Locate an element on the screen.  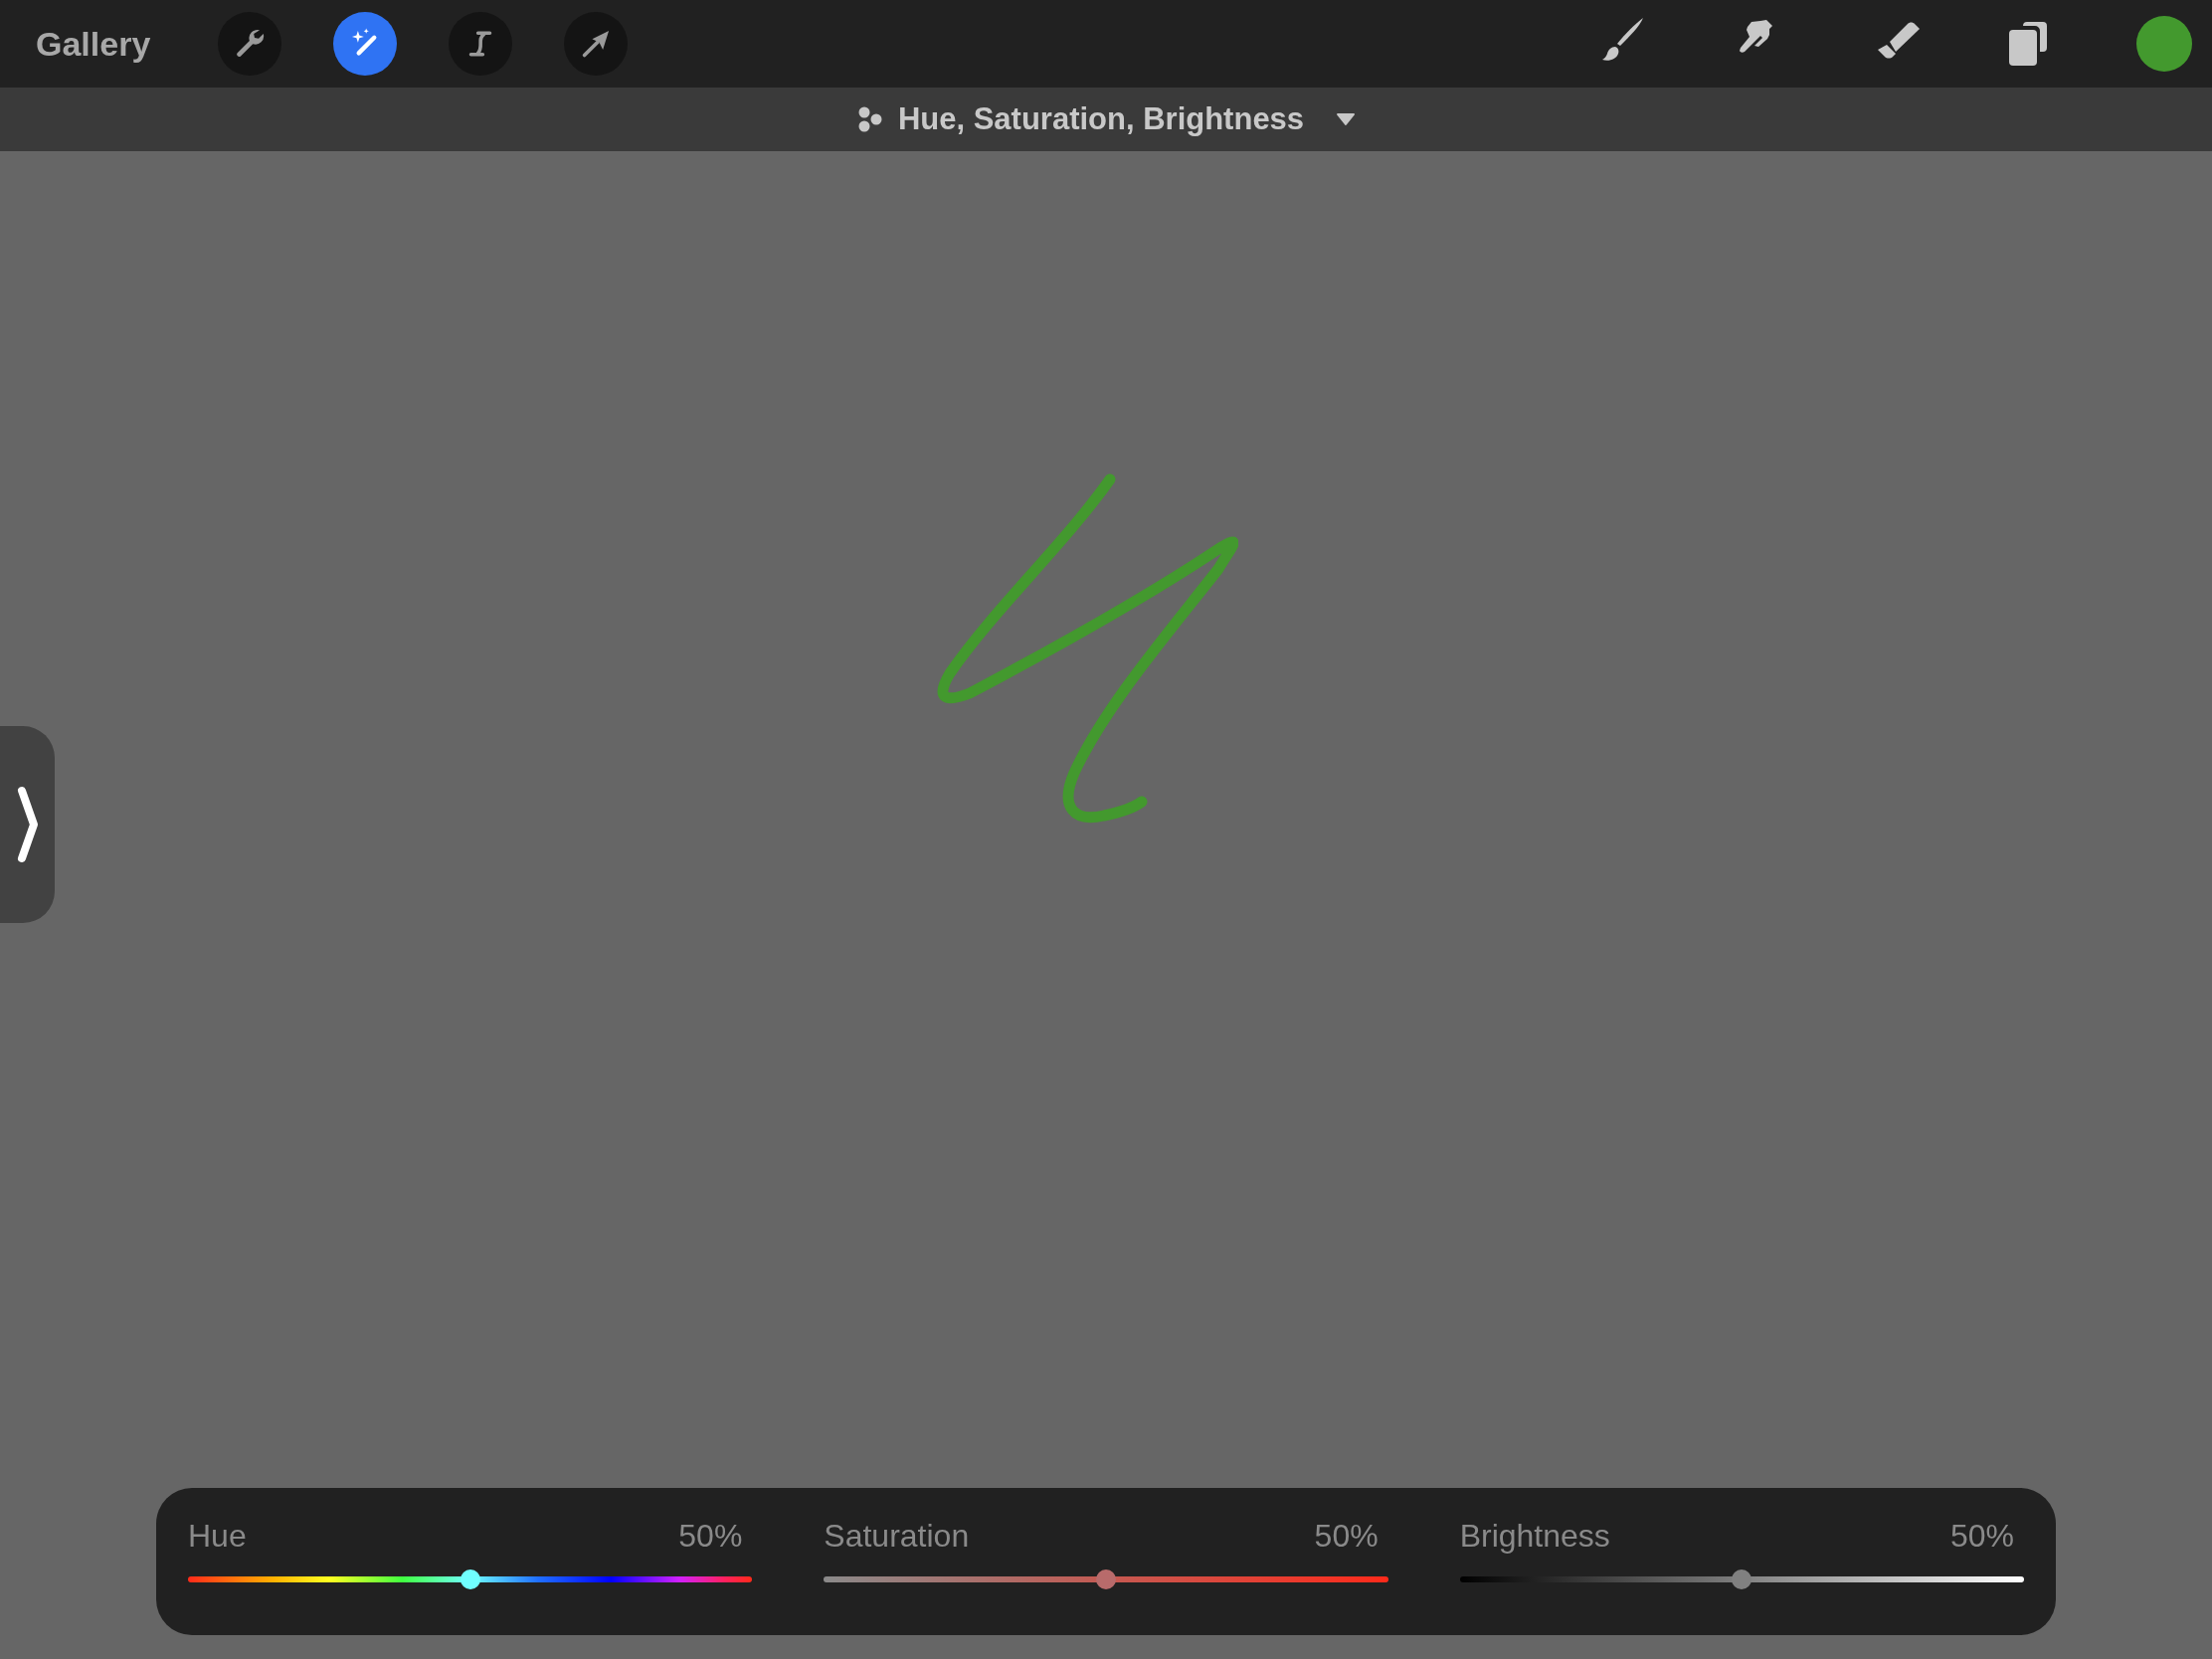
adjustment-menu-button: Hue, Saturation, Brightness is located at coordinates (1106, 119).